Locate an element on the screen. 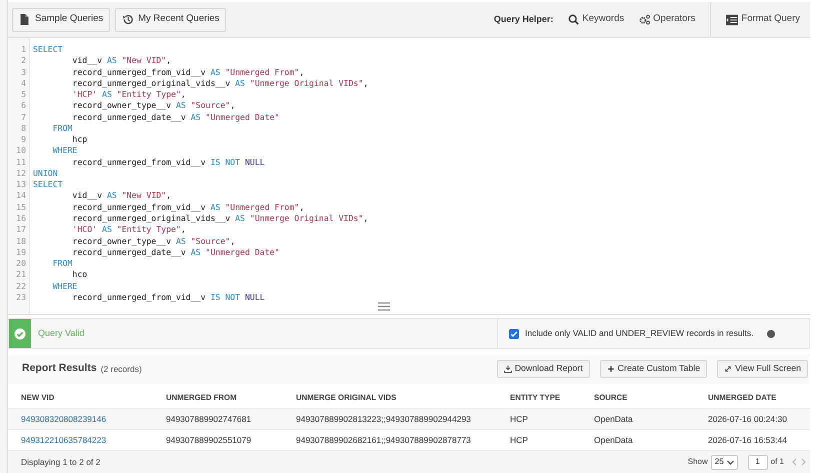  line-number: 14 is located at coordinates (20, 196).